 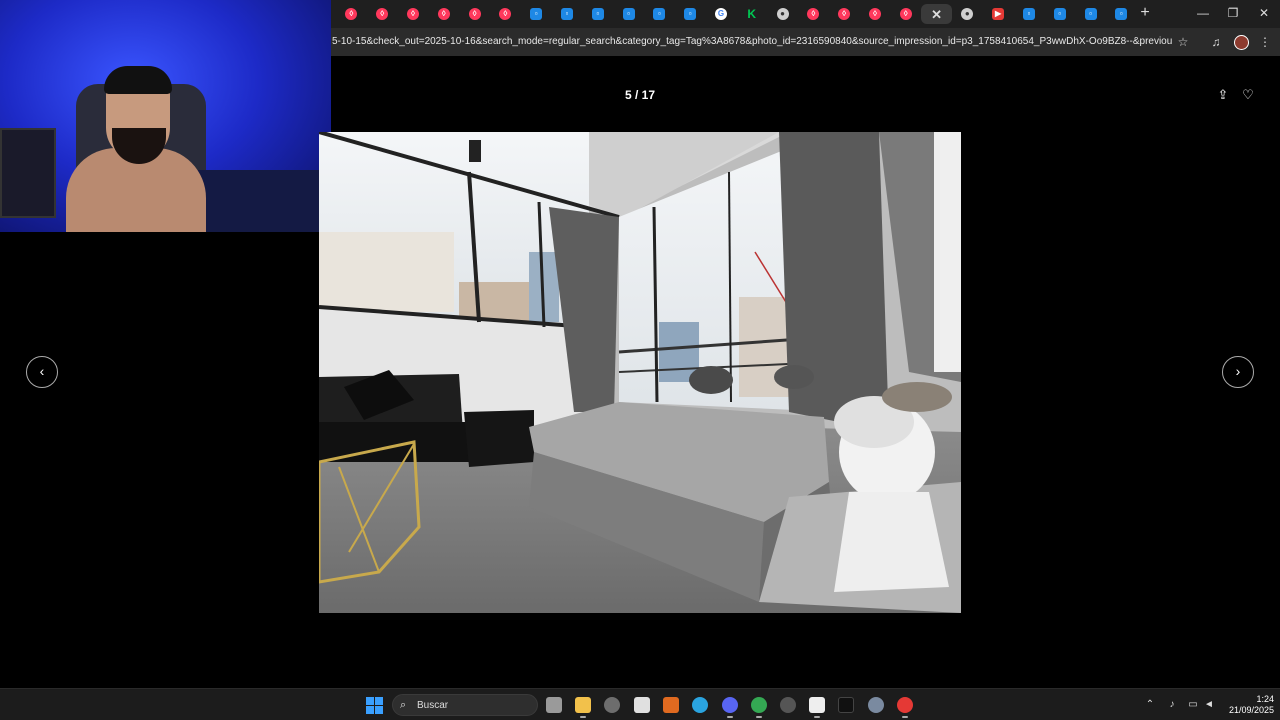 I want to click on discord-icon, so click(x=730, y=707).